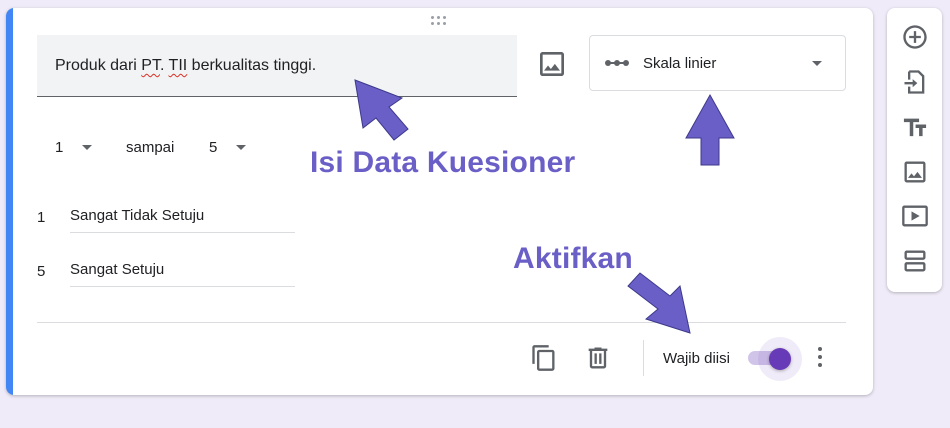 The image size is (950, 428). Describe the element at coordinates (914, 150) in the screenshot. I see `side-toolbar` at that location.